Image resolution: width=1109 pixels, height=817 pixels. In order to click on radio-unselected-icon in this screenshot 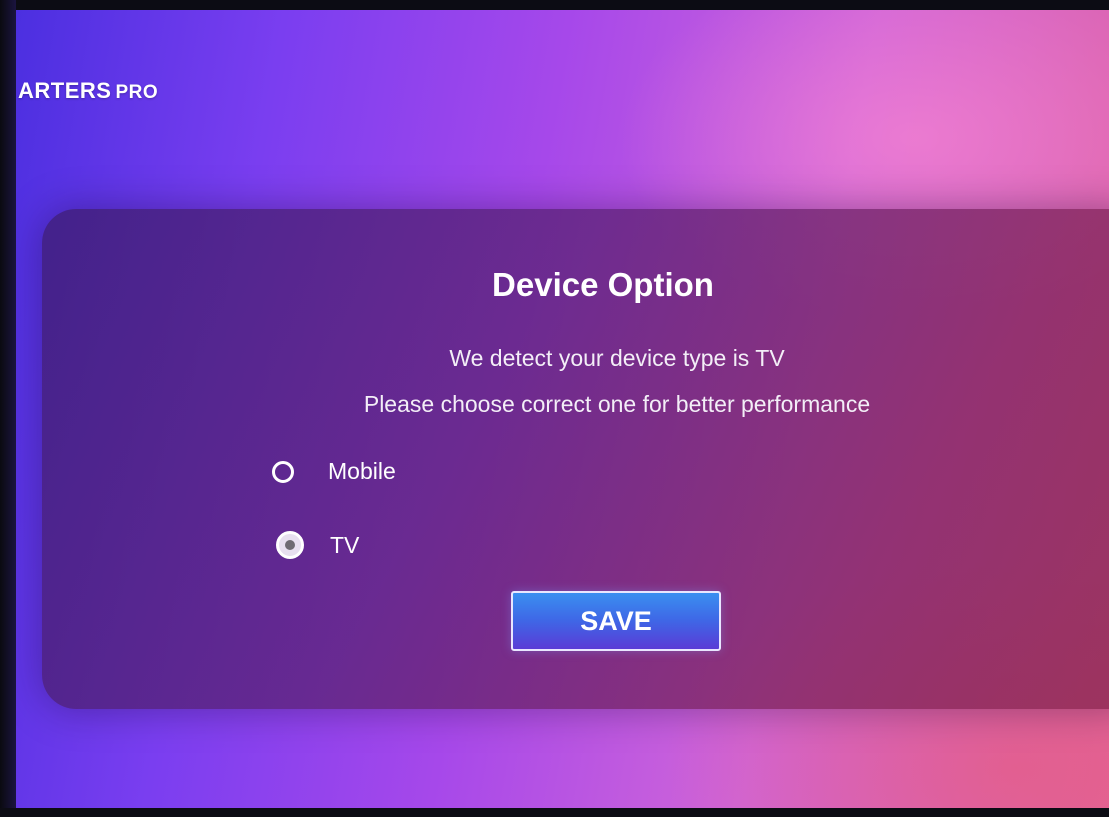, I will do `click(283, 471)`.